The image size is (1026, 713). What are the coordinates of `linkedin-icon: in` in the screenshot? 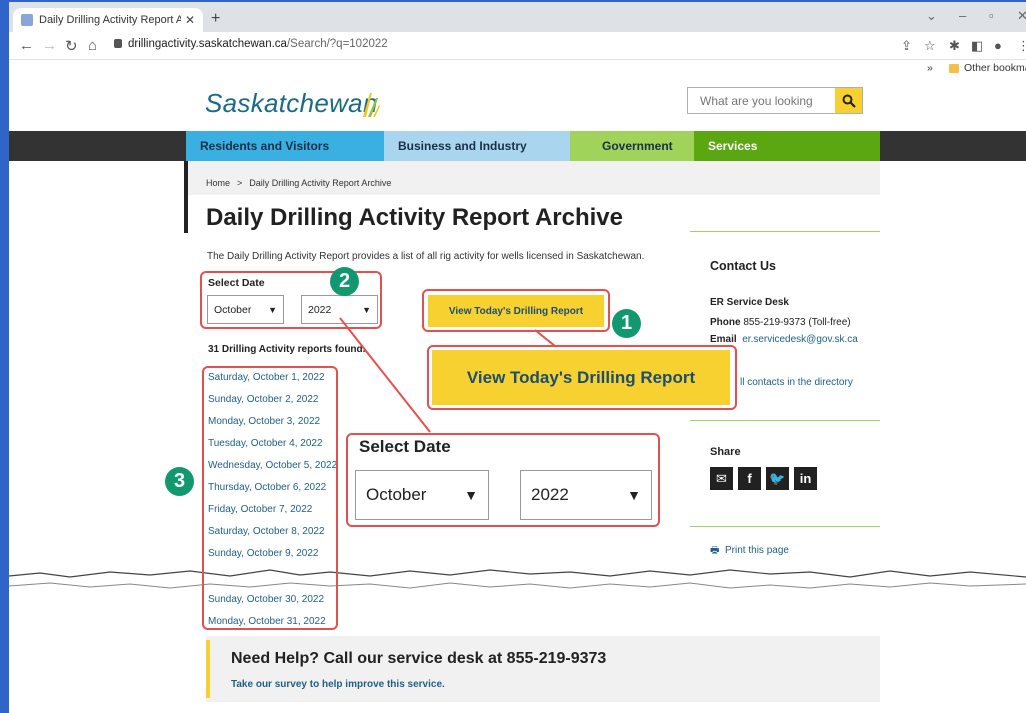 It's located at (805, 478).